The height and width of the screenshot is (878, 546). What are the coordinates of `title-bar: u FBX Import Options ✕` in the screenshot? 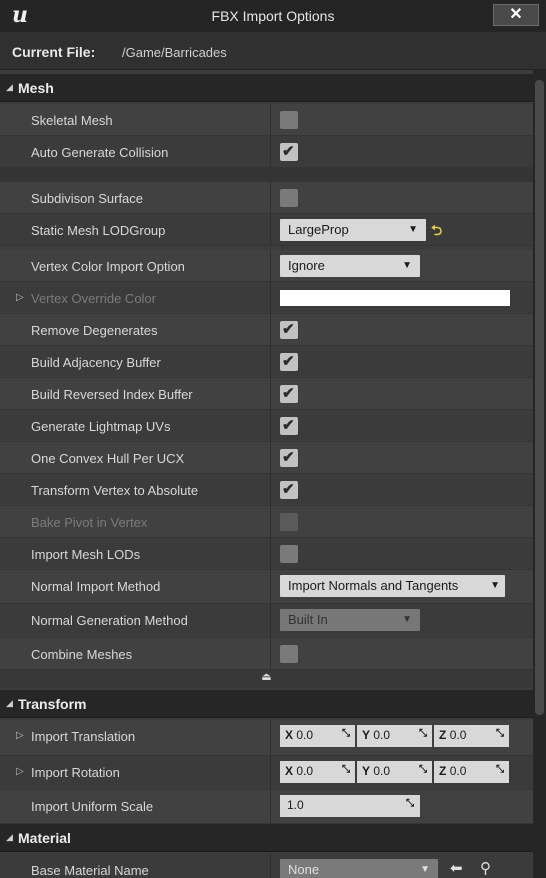 It's located at (273, 16).